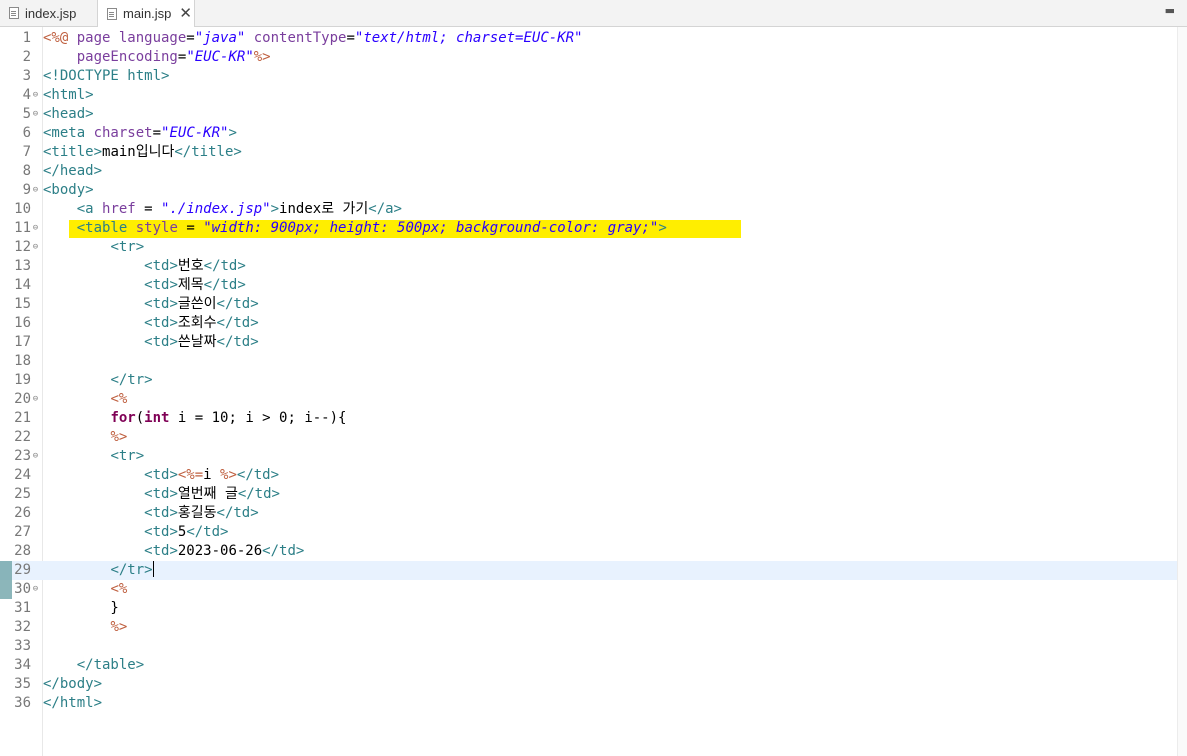 Image resolution: width=1187 pixels, height=756 pixels. I want to click on line-number: 26, so click(22, 513).